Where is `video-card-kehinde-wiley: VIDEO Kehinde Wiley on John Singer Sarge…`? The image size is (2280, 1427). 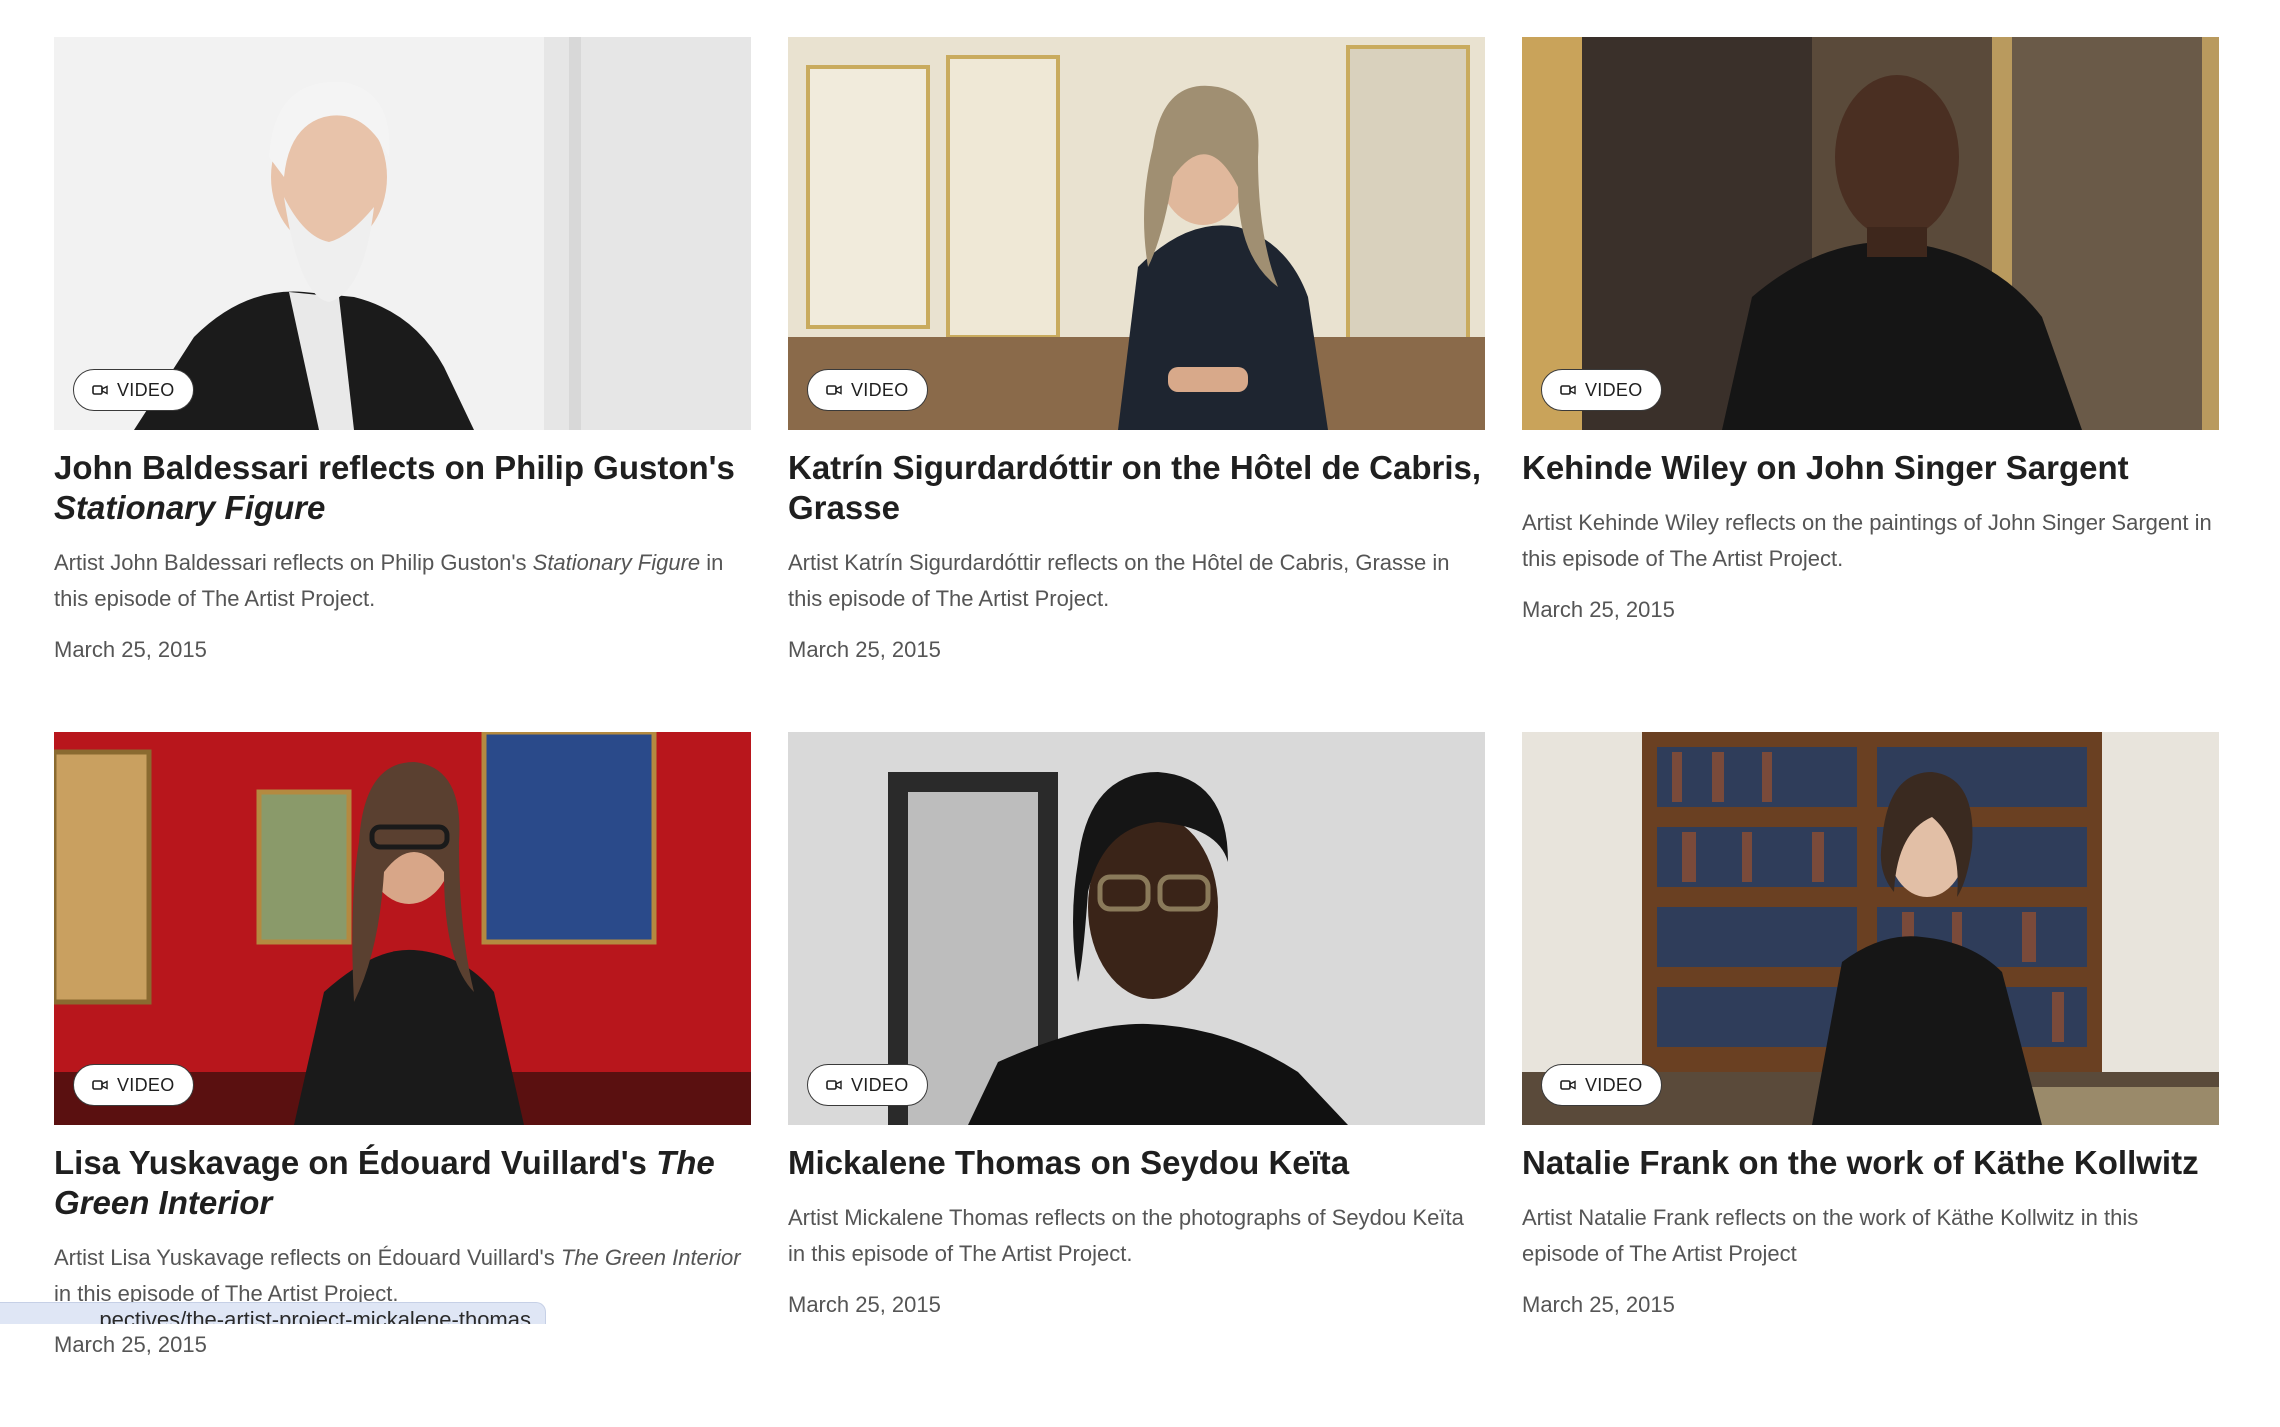
video-card-kehinde-wiley: VIDEO Kehinde Wiley on John Singer Sarge… is located at coordinates (1870, 384).